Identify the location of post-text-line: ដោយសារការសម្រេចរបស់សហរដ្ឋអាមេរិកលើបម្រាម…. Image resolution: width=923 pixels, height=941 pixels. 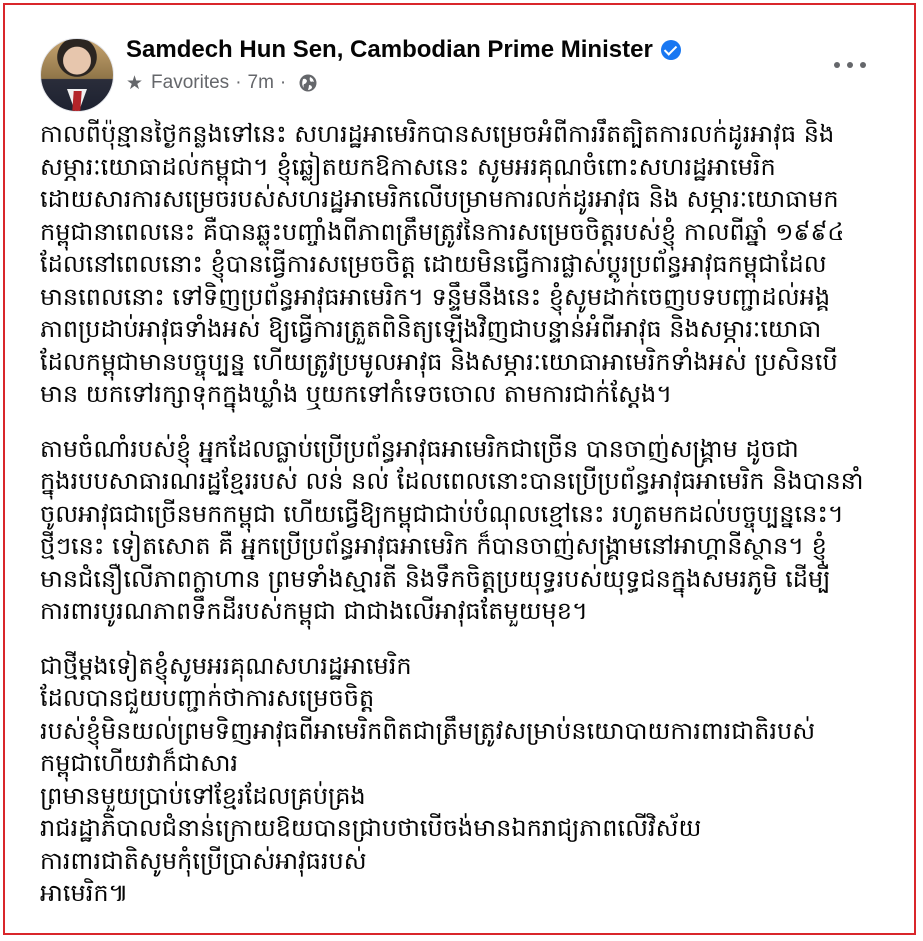
(439, 199).